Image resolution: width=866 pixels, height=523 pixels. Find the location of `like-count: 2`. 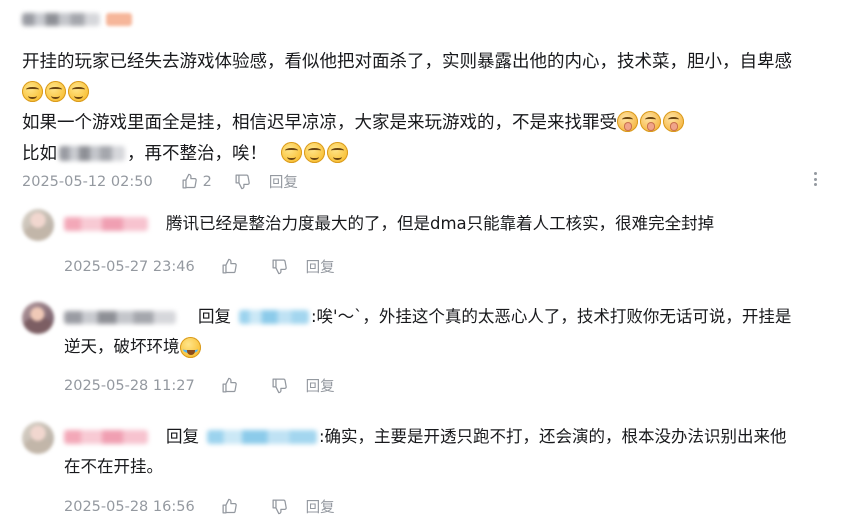

like-count: 2 is located at coordinates (207, 181).